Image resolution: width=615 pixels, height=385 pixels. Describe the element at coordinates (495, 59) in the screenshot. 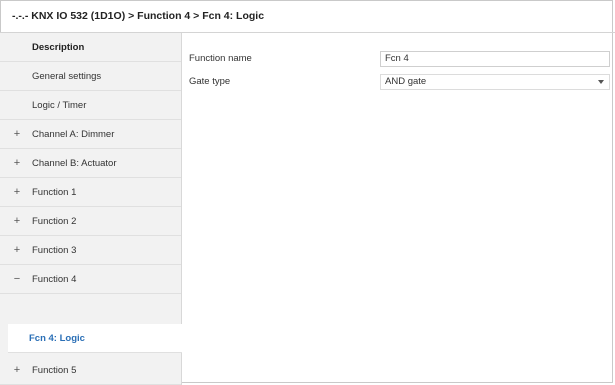

I see `function-name-input: Fcn 4` at that location.